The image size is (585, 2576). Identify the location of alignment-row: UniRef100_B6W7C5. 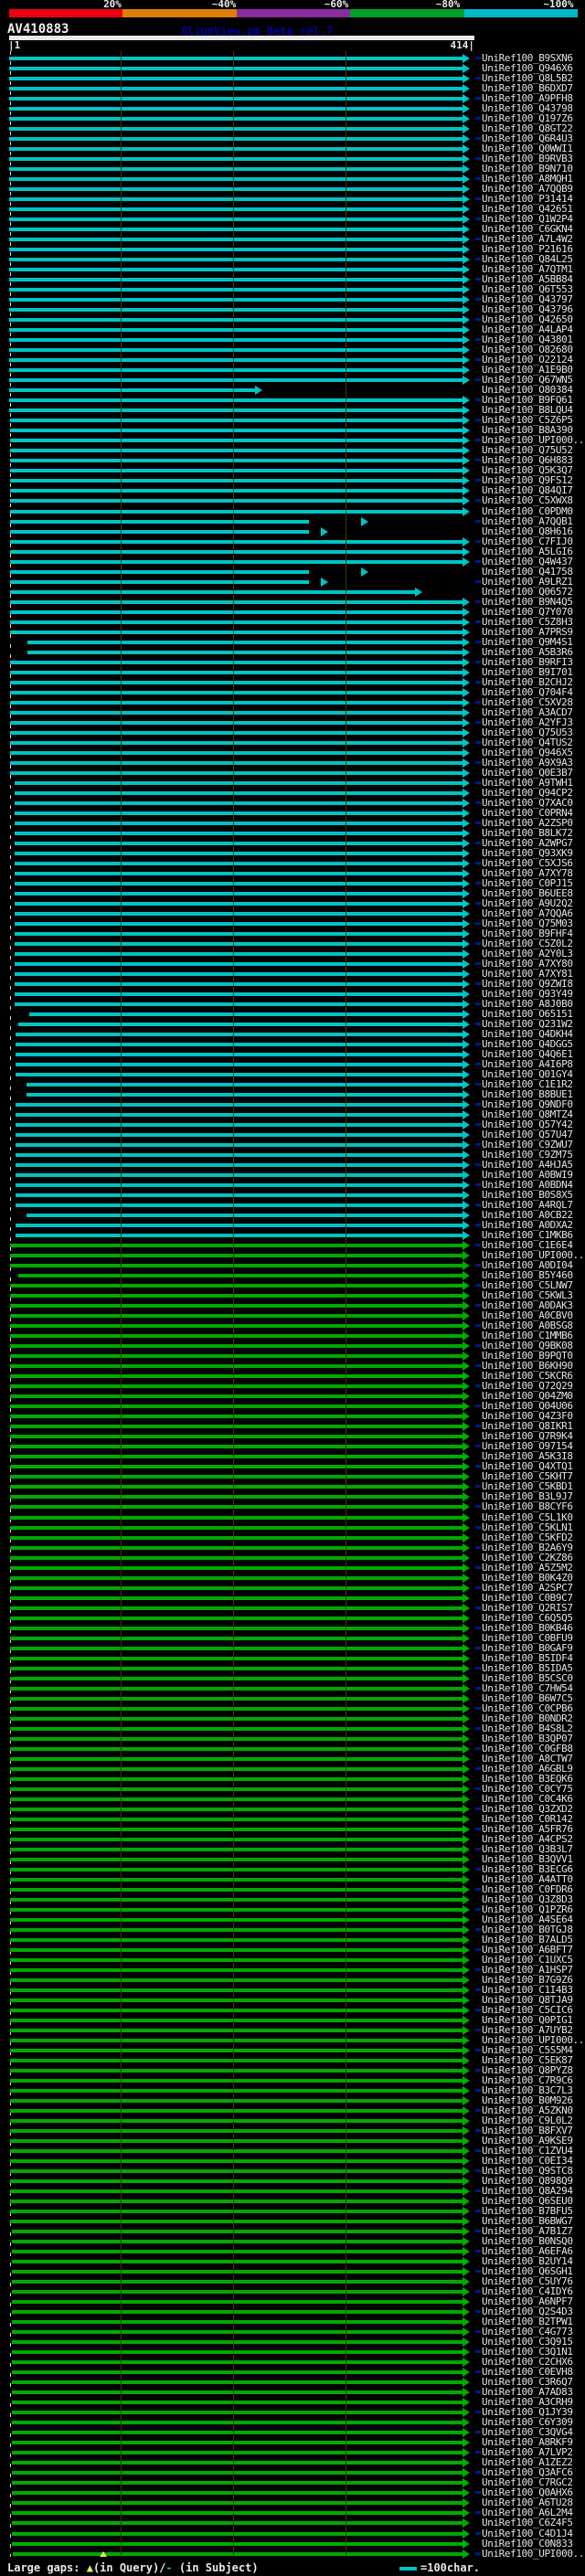
(293, 1698).